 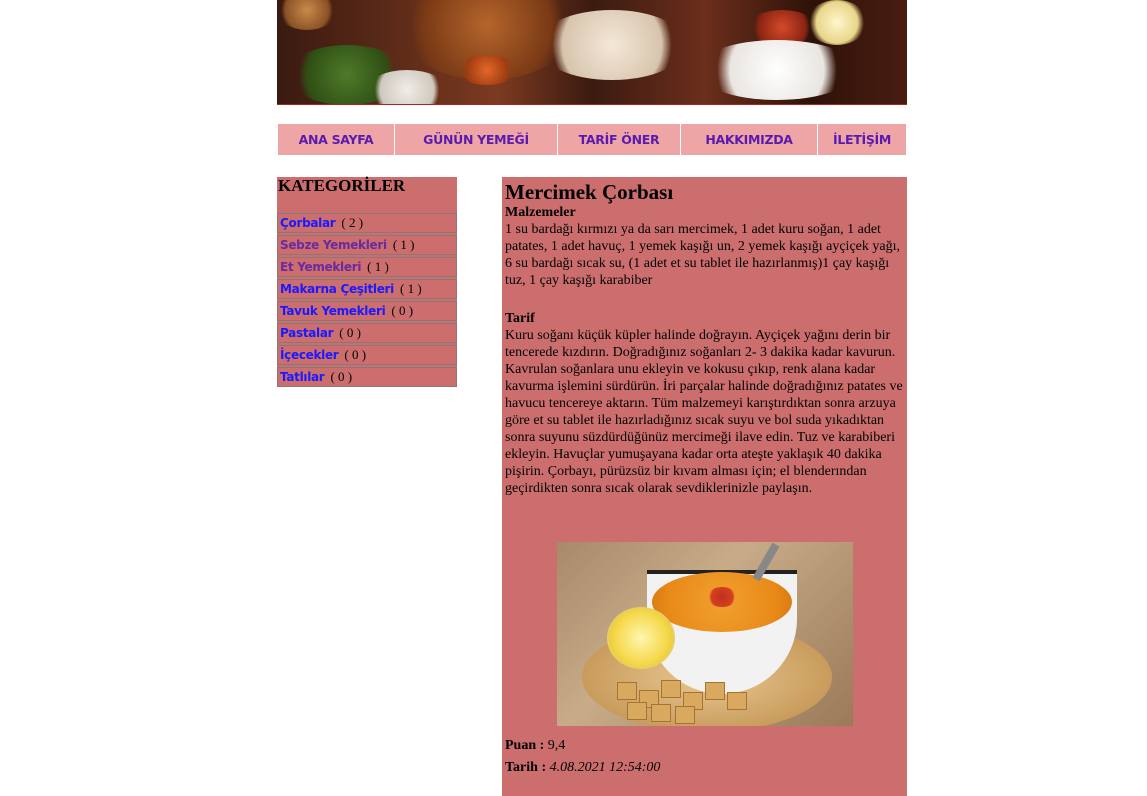 I want to click on nav-home: ANA SAYFA, so click(x=336, y=139).